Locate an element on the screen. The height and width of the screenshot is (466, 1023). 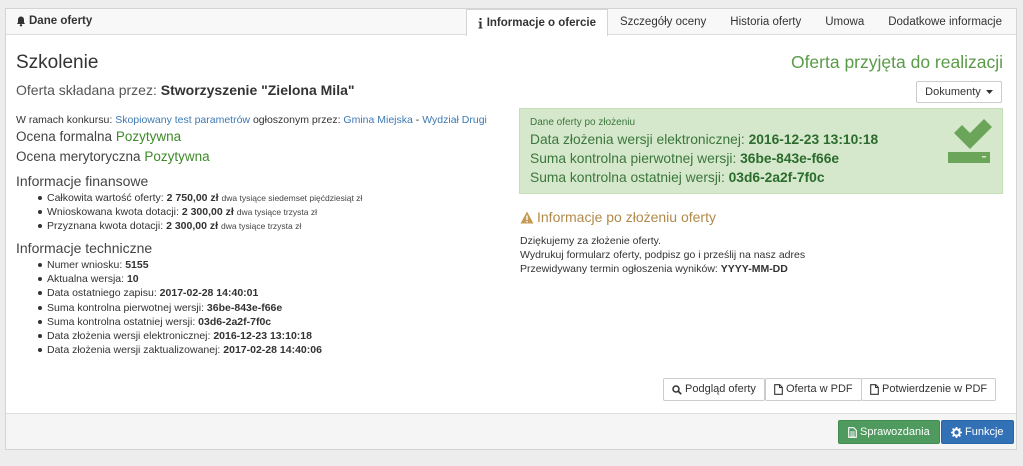
search-icon is located at coordinates (677, 389).